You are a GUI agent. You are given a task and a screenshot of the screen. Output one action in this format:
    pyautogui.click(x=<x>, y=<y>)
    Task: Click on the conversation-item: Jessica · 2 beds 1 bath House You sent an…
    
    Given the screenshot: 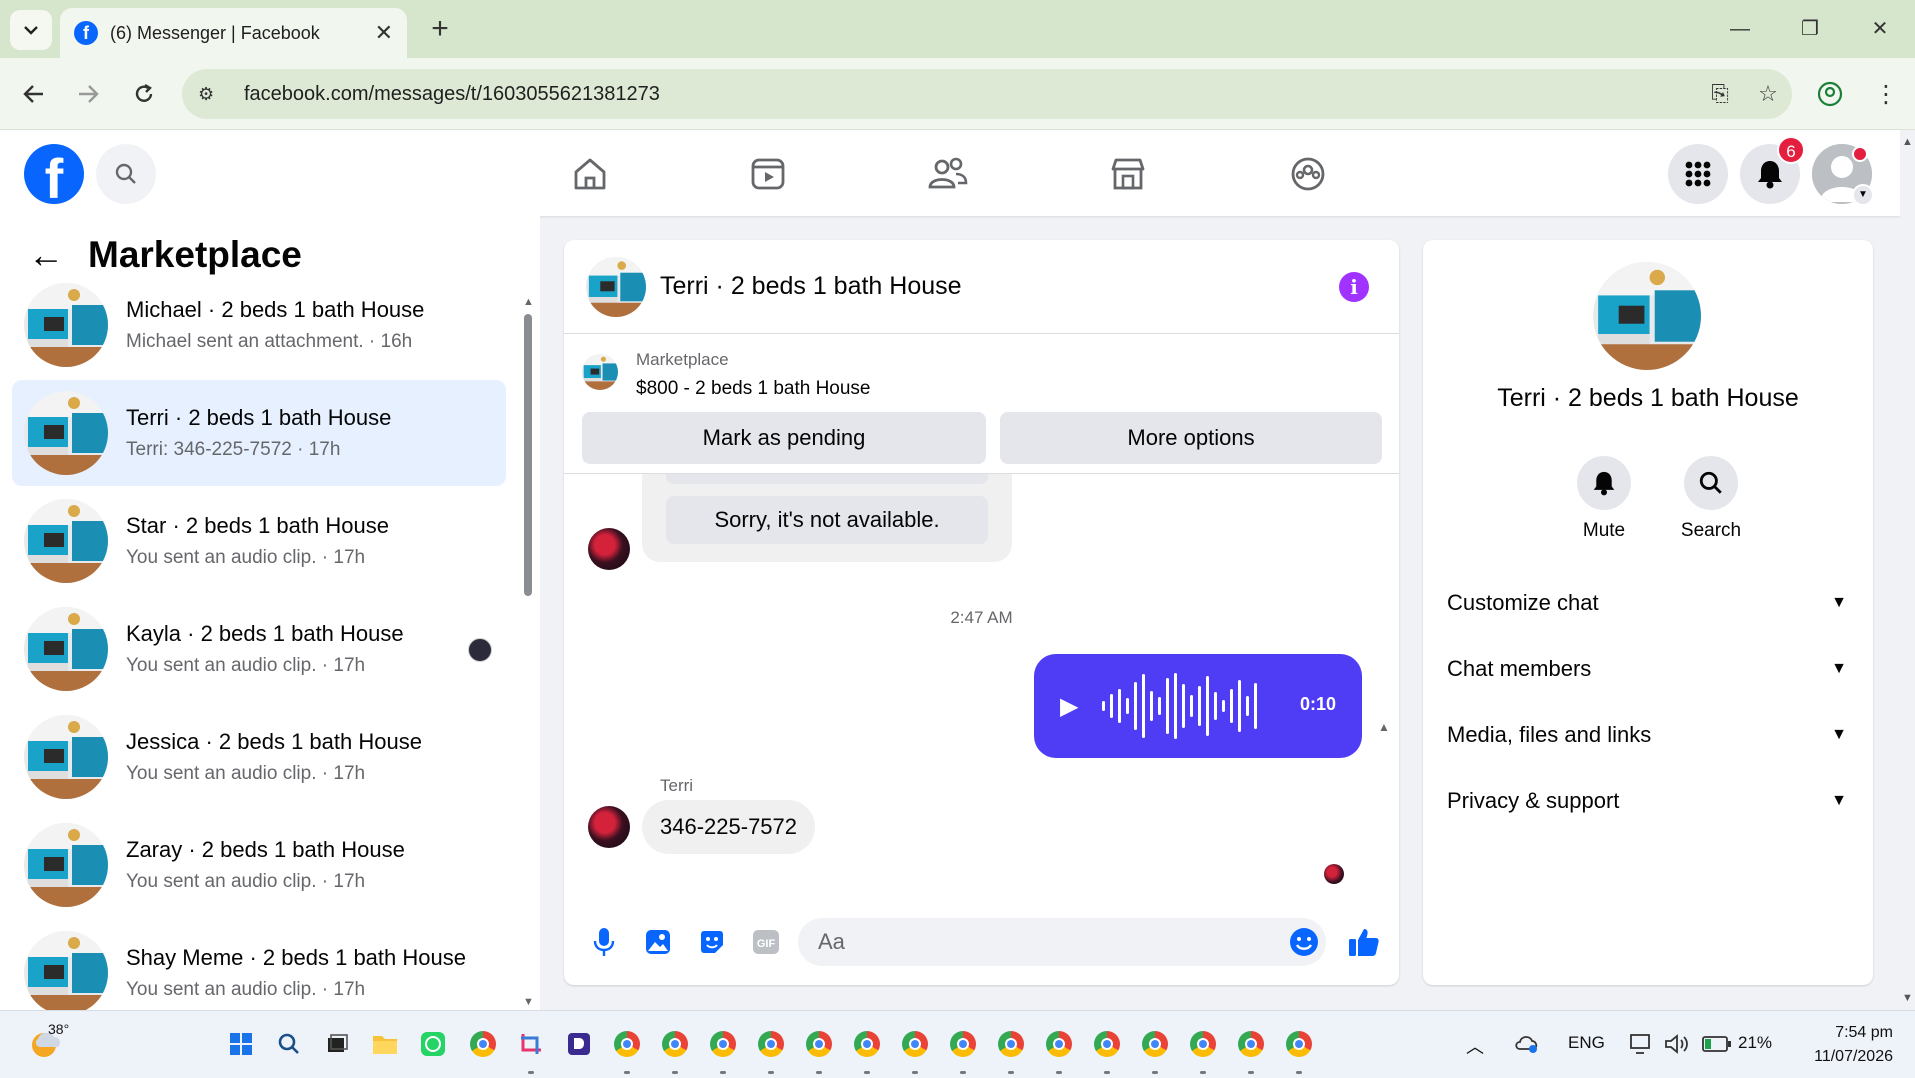 What is the action you would take?
    pyautogui.click(x=259, y=757)
    